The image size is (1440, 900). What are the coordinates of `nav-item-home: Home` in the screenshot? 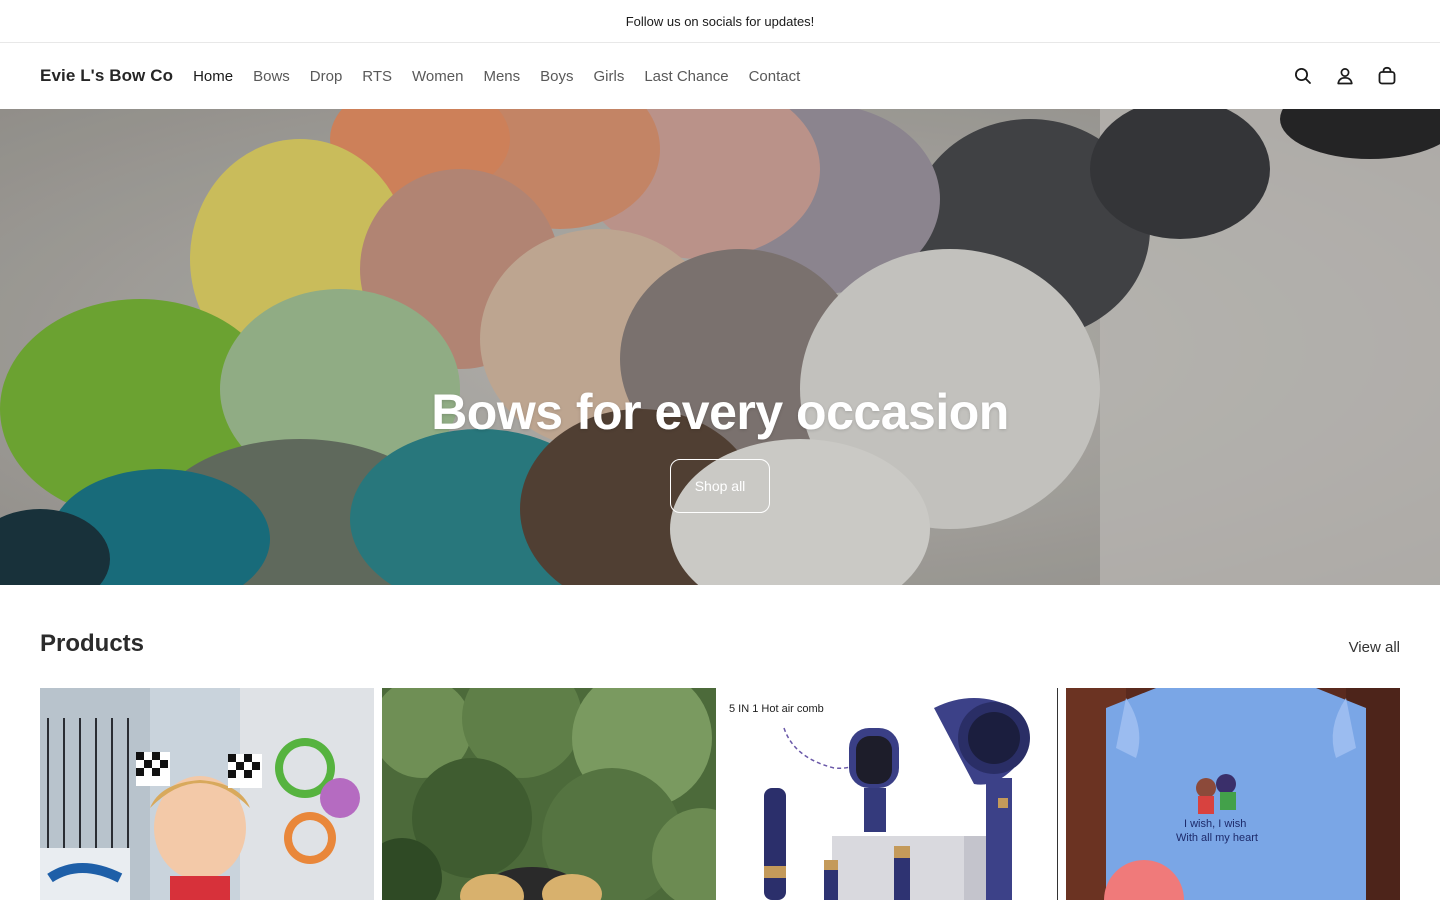 It's located at (213, 76).